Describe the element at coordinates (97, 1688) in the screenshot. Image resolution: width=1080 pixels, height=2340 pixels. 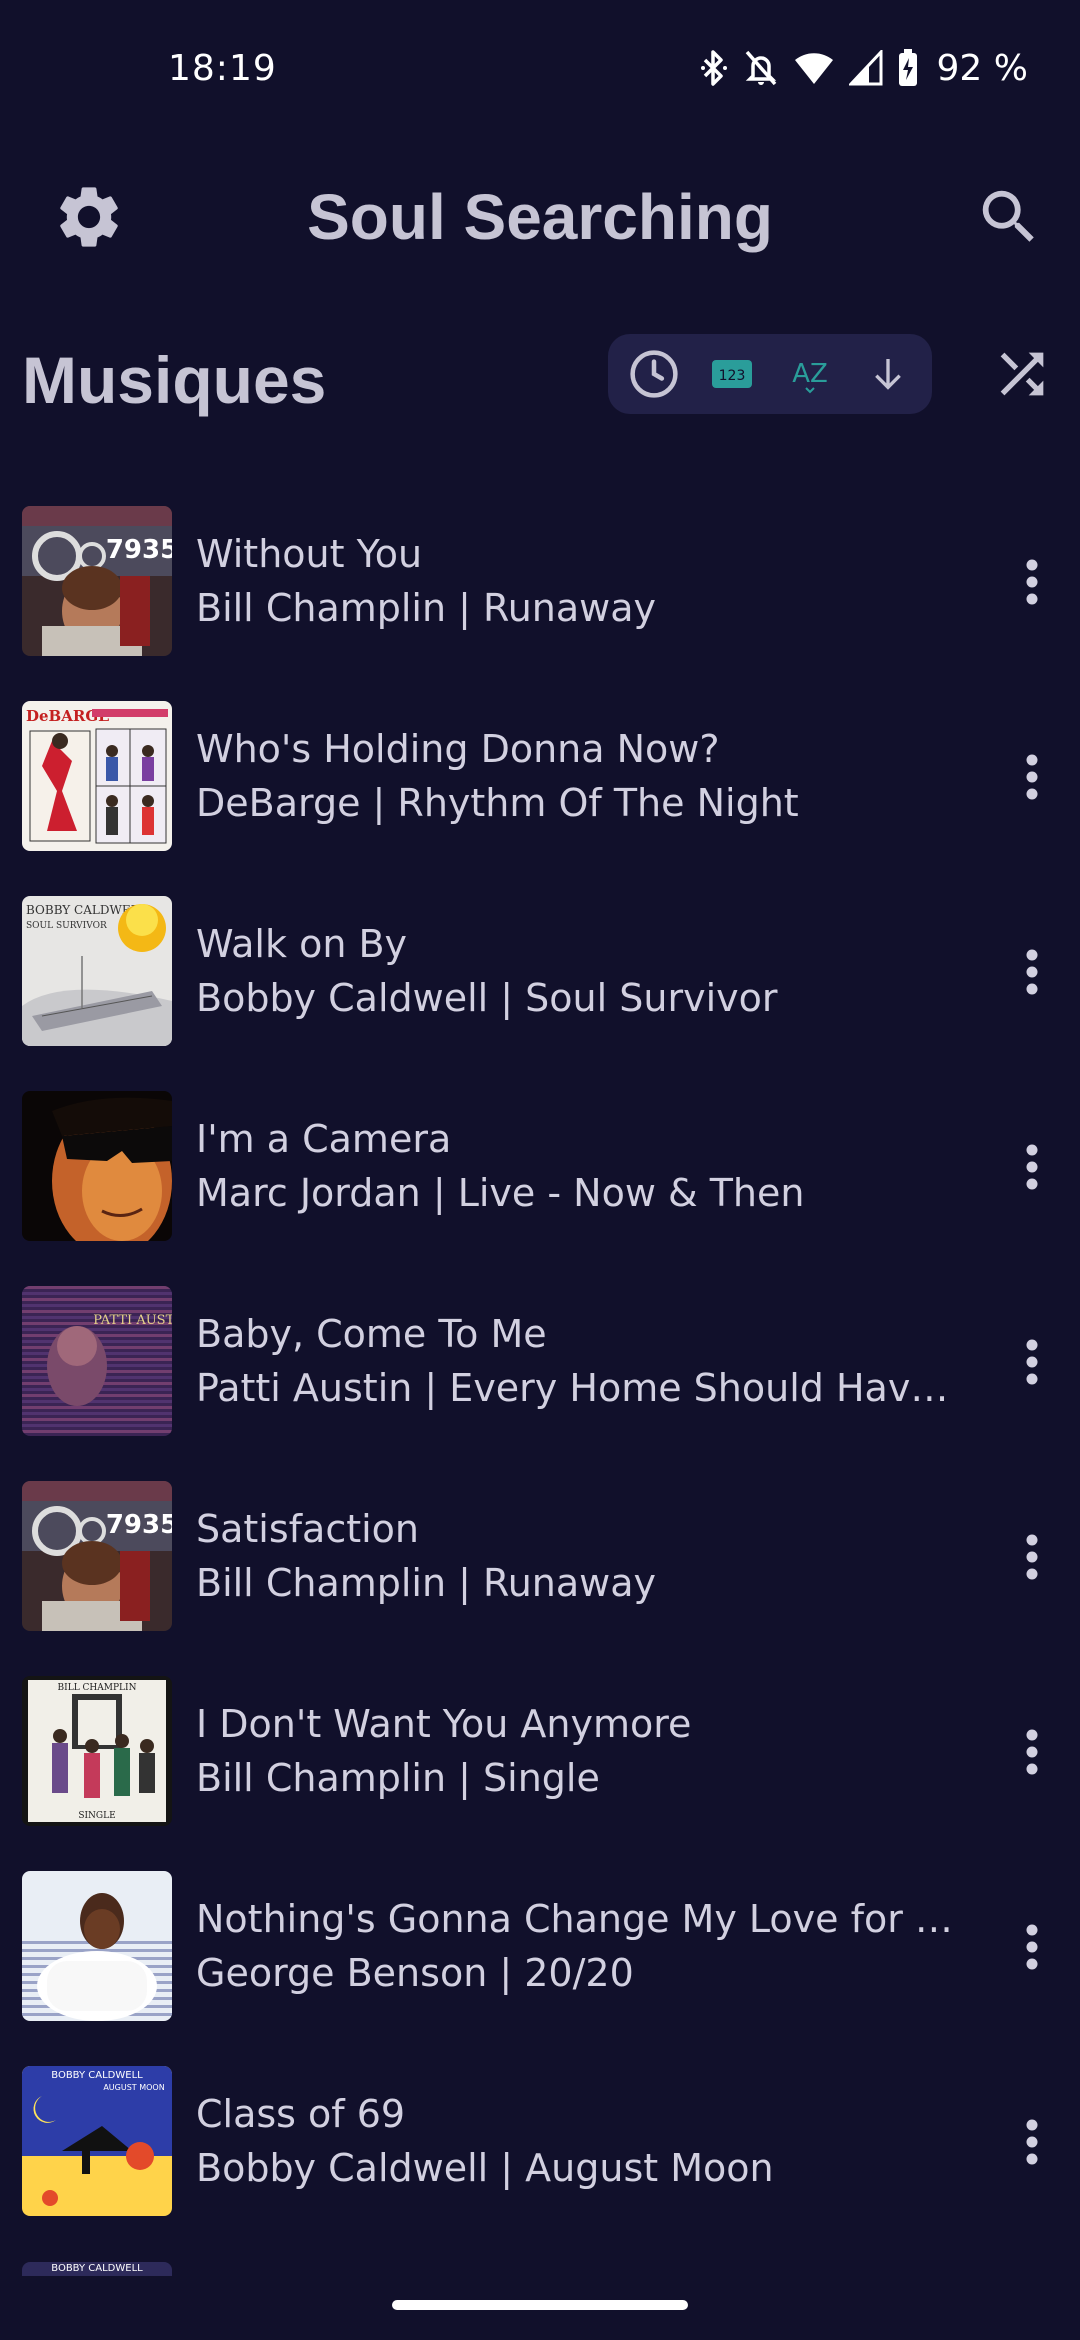
I see `art-name: BILL CHAMPLIN` at that location.